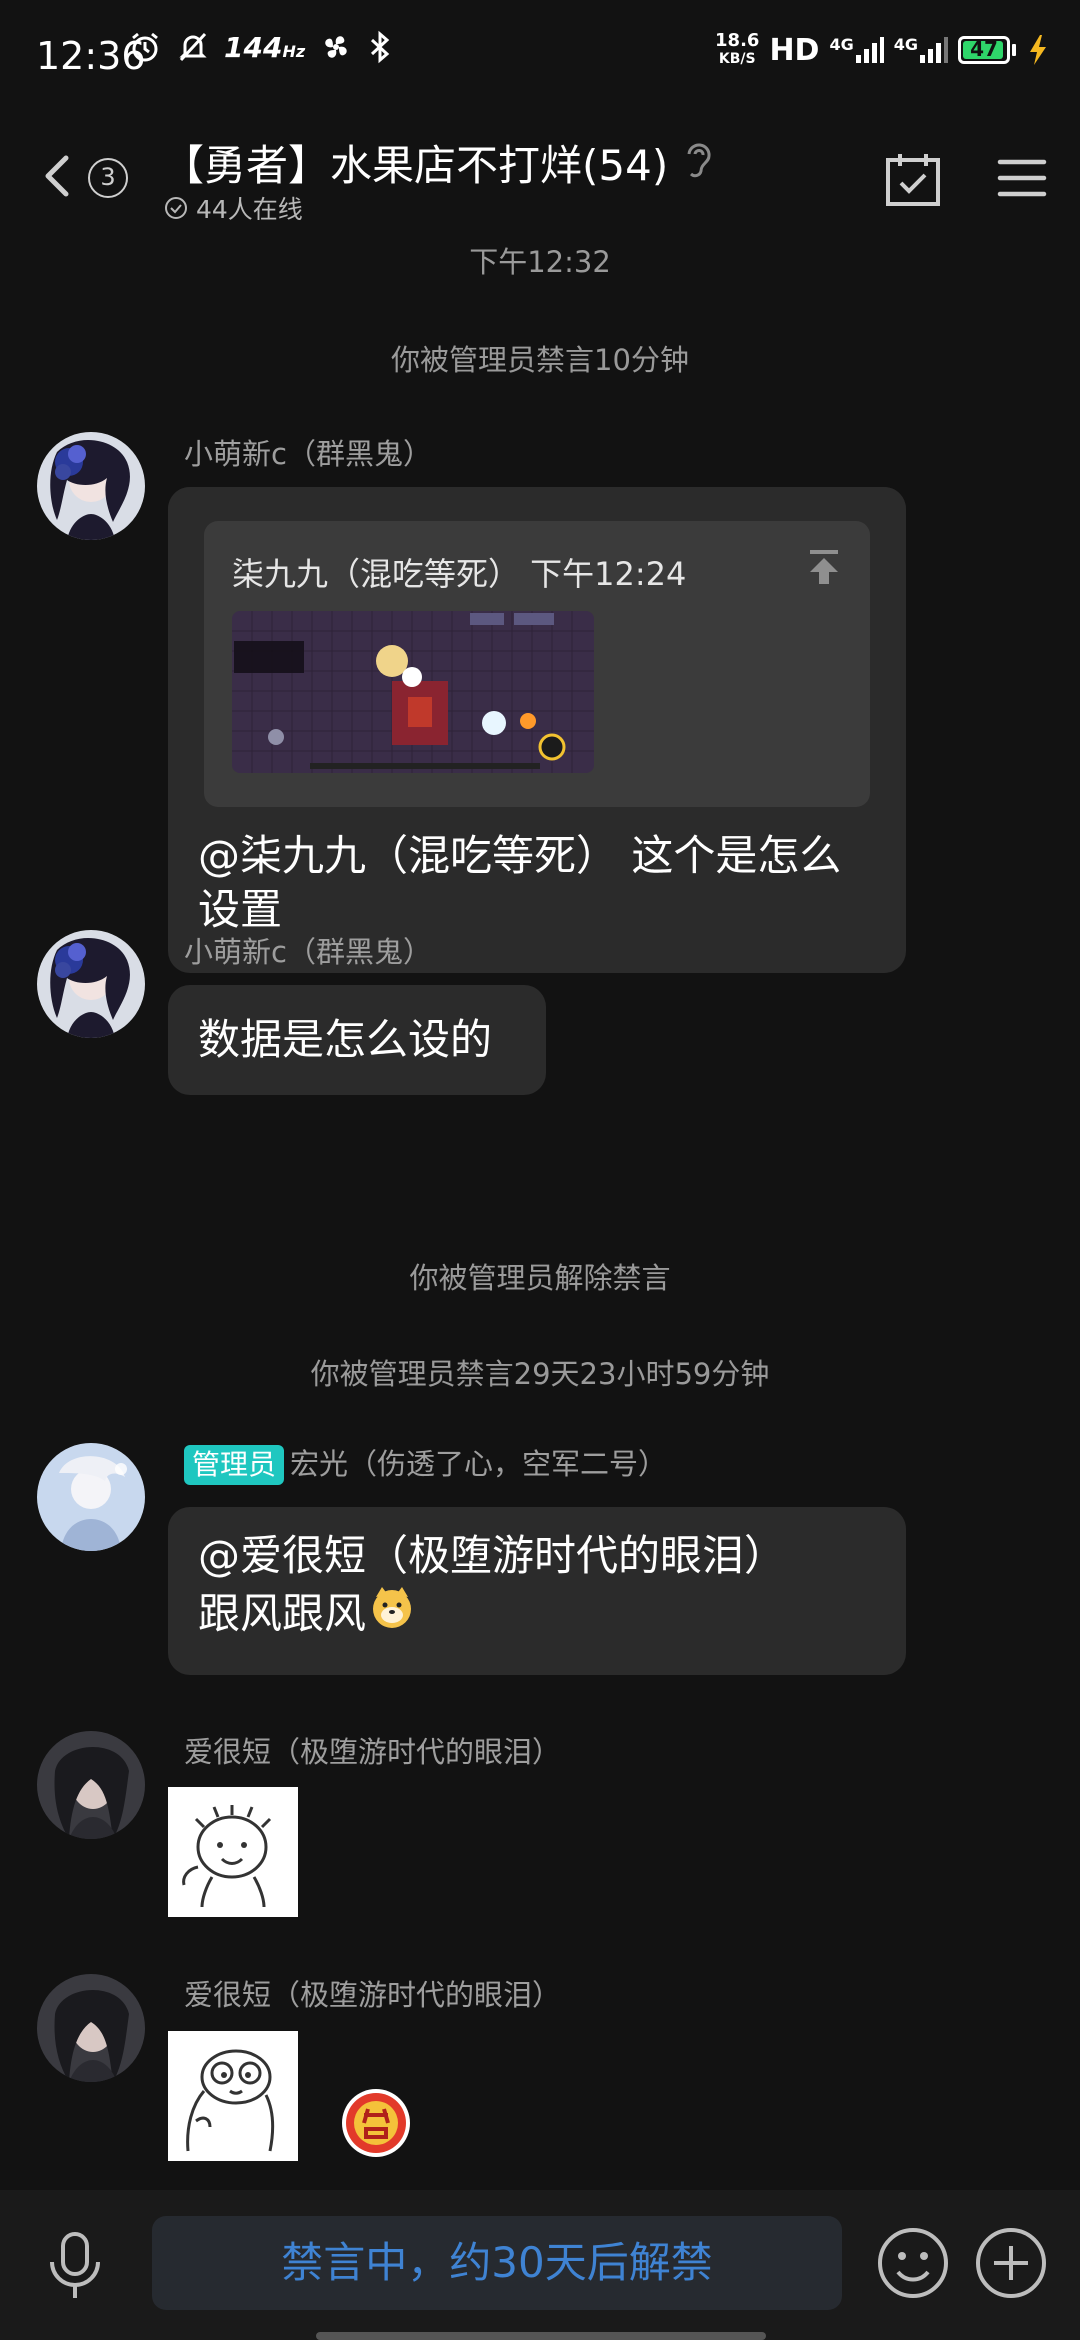 This screenshot has height=2340, width=1080. I want to click on system-notice-mute: 你被管理员禁言29天23小时59分钟, so click(540, 1374).